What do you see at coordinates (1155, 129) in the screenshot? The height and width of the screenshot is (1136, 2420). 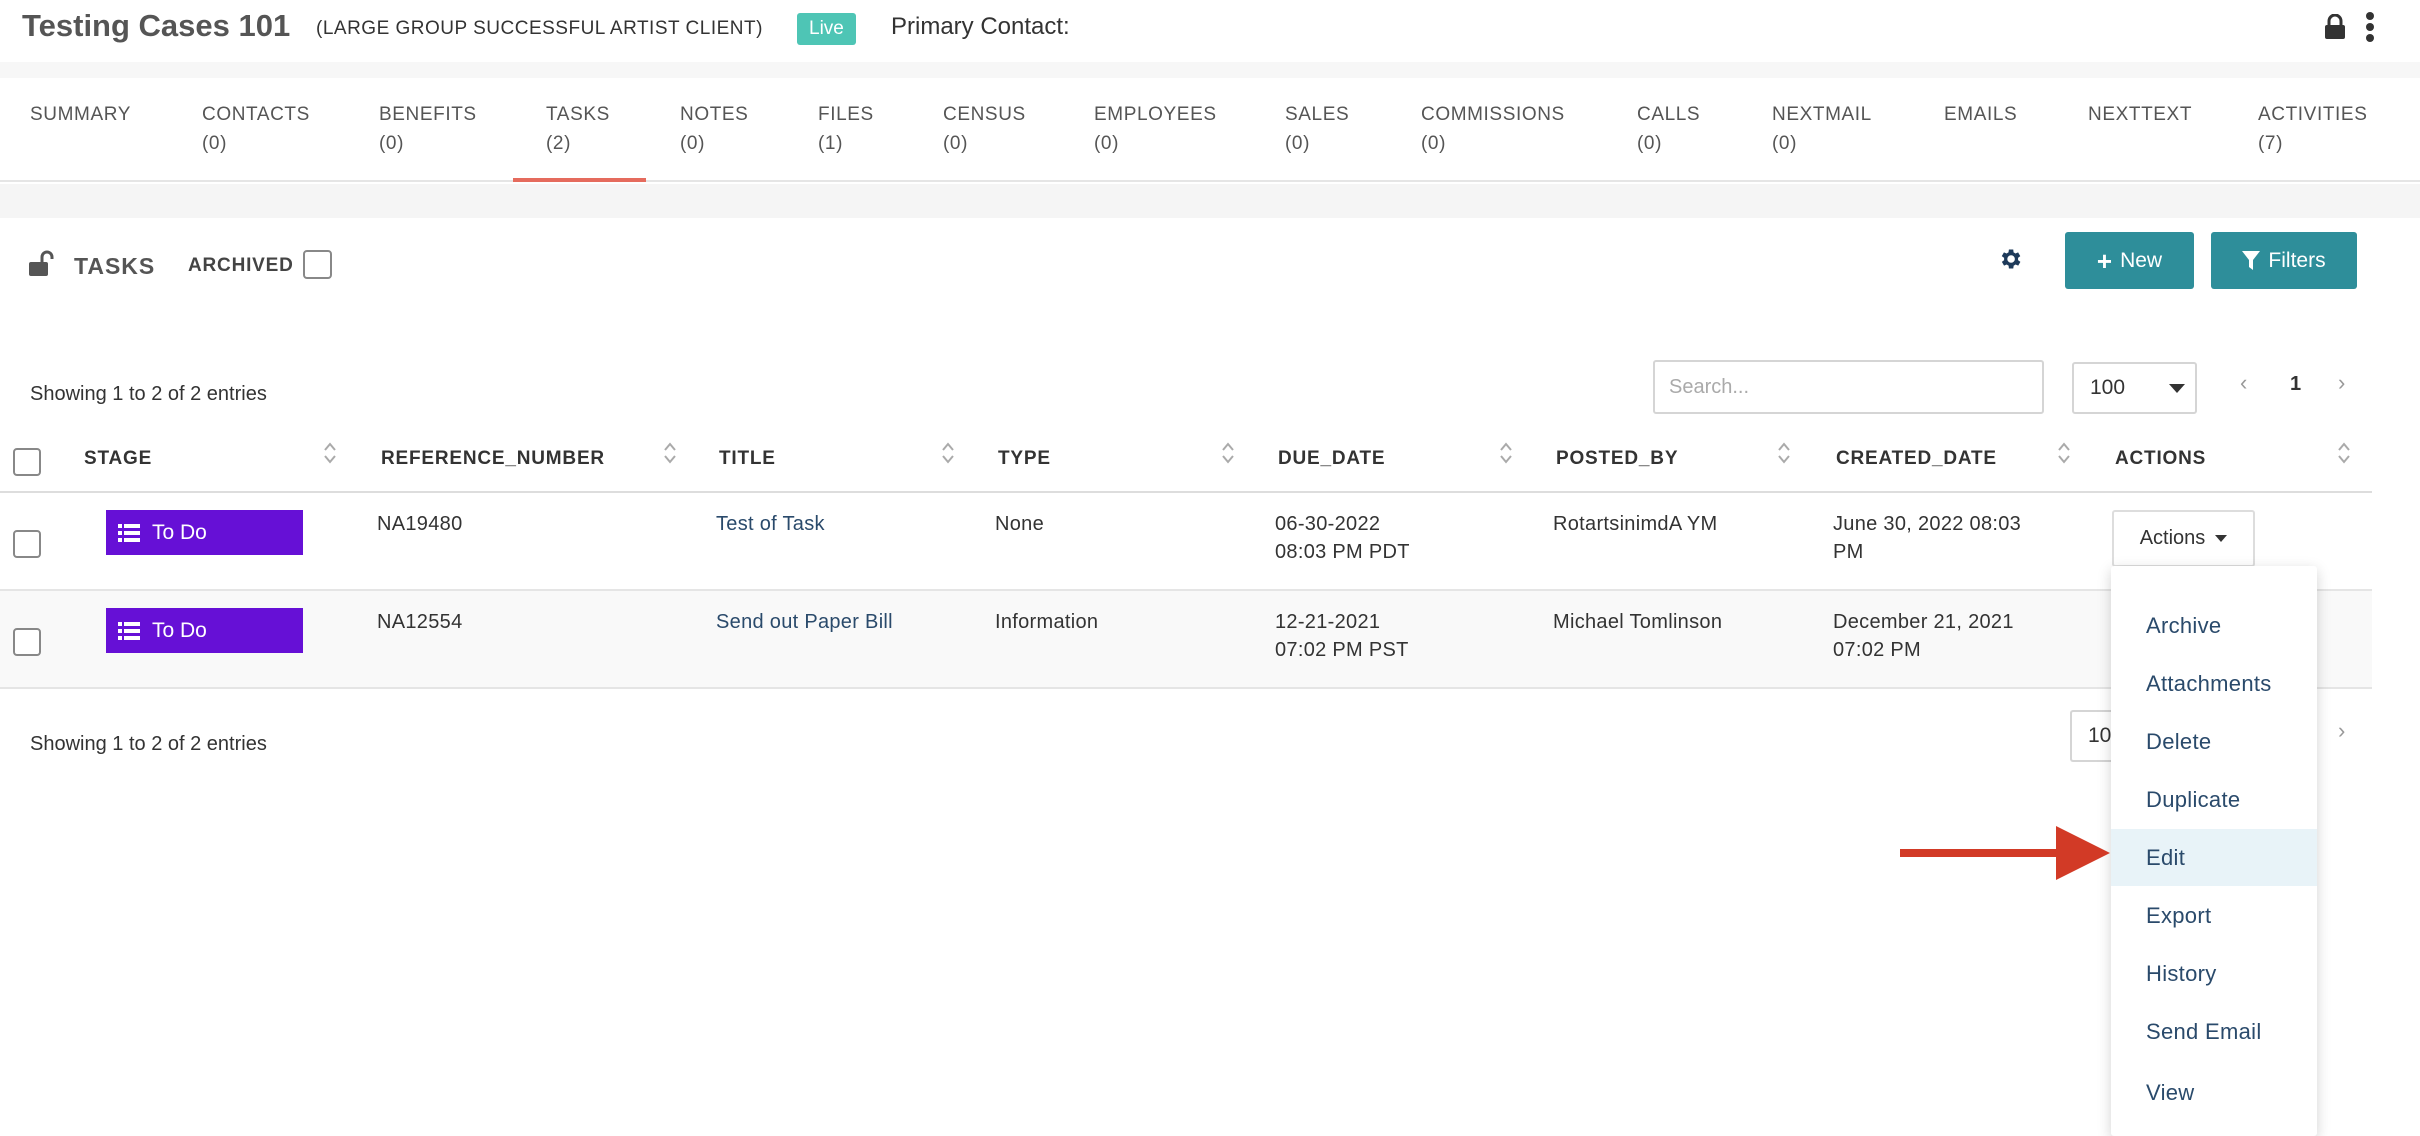 I see `tab-employees: EMPLOYEES (0)` at bounding box center [1155, 129].